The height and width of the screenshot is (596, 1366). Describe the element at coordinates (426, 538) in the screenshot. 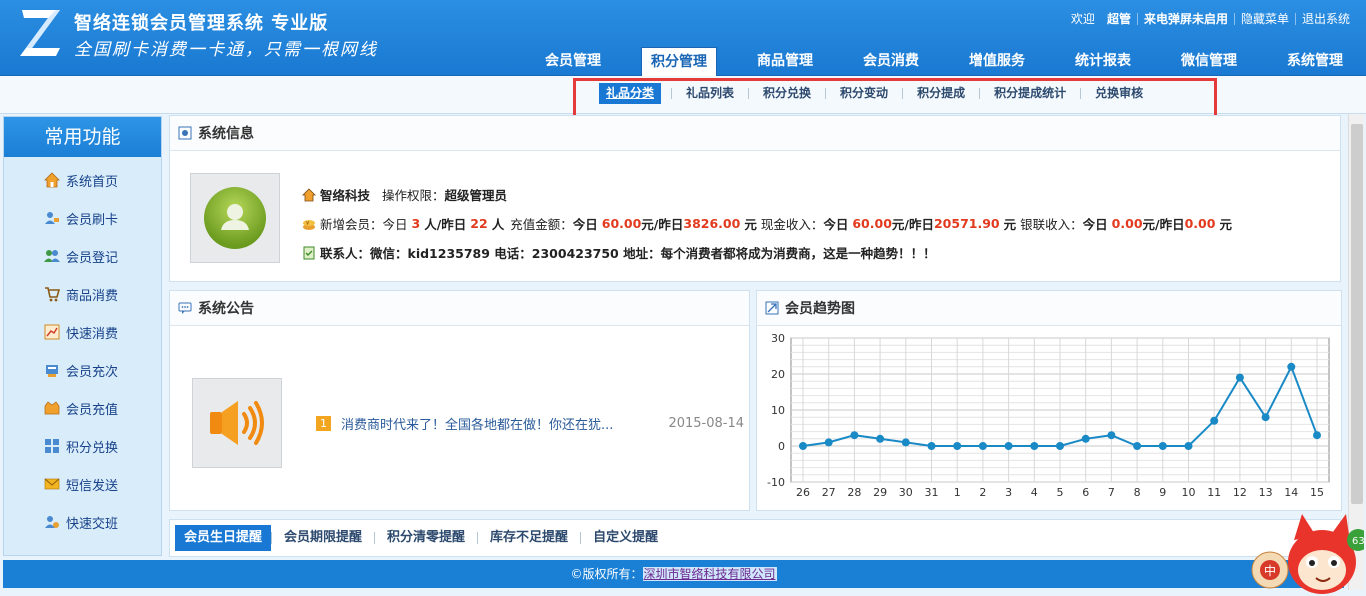

I see `tab-points-reset: 积分清零提醒` at that location.